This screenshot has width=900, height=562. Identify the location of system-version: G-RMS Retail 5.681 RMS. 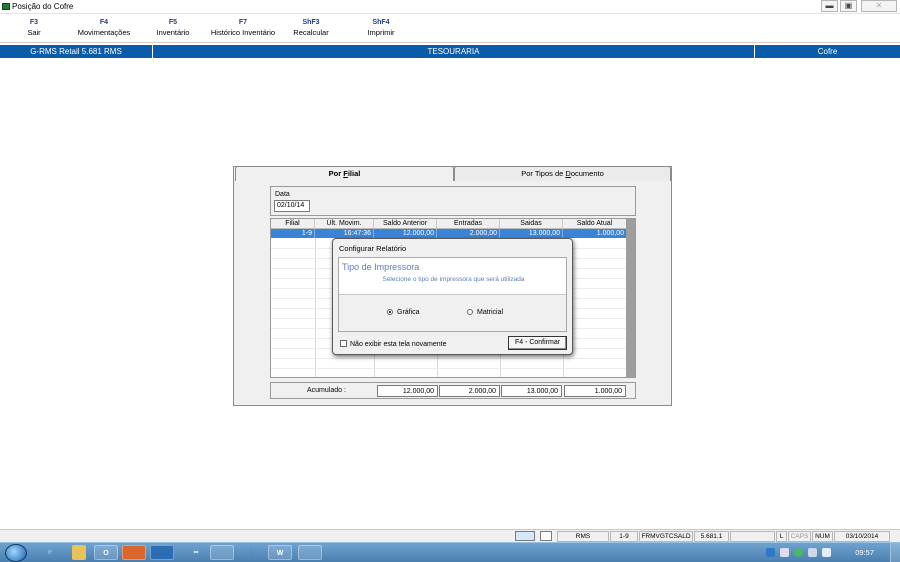
(76, 51).